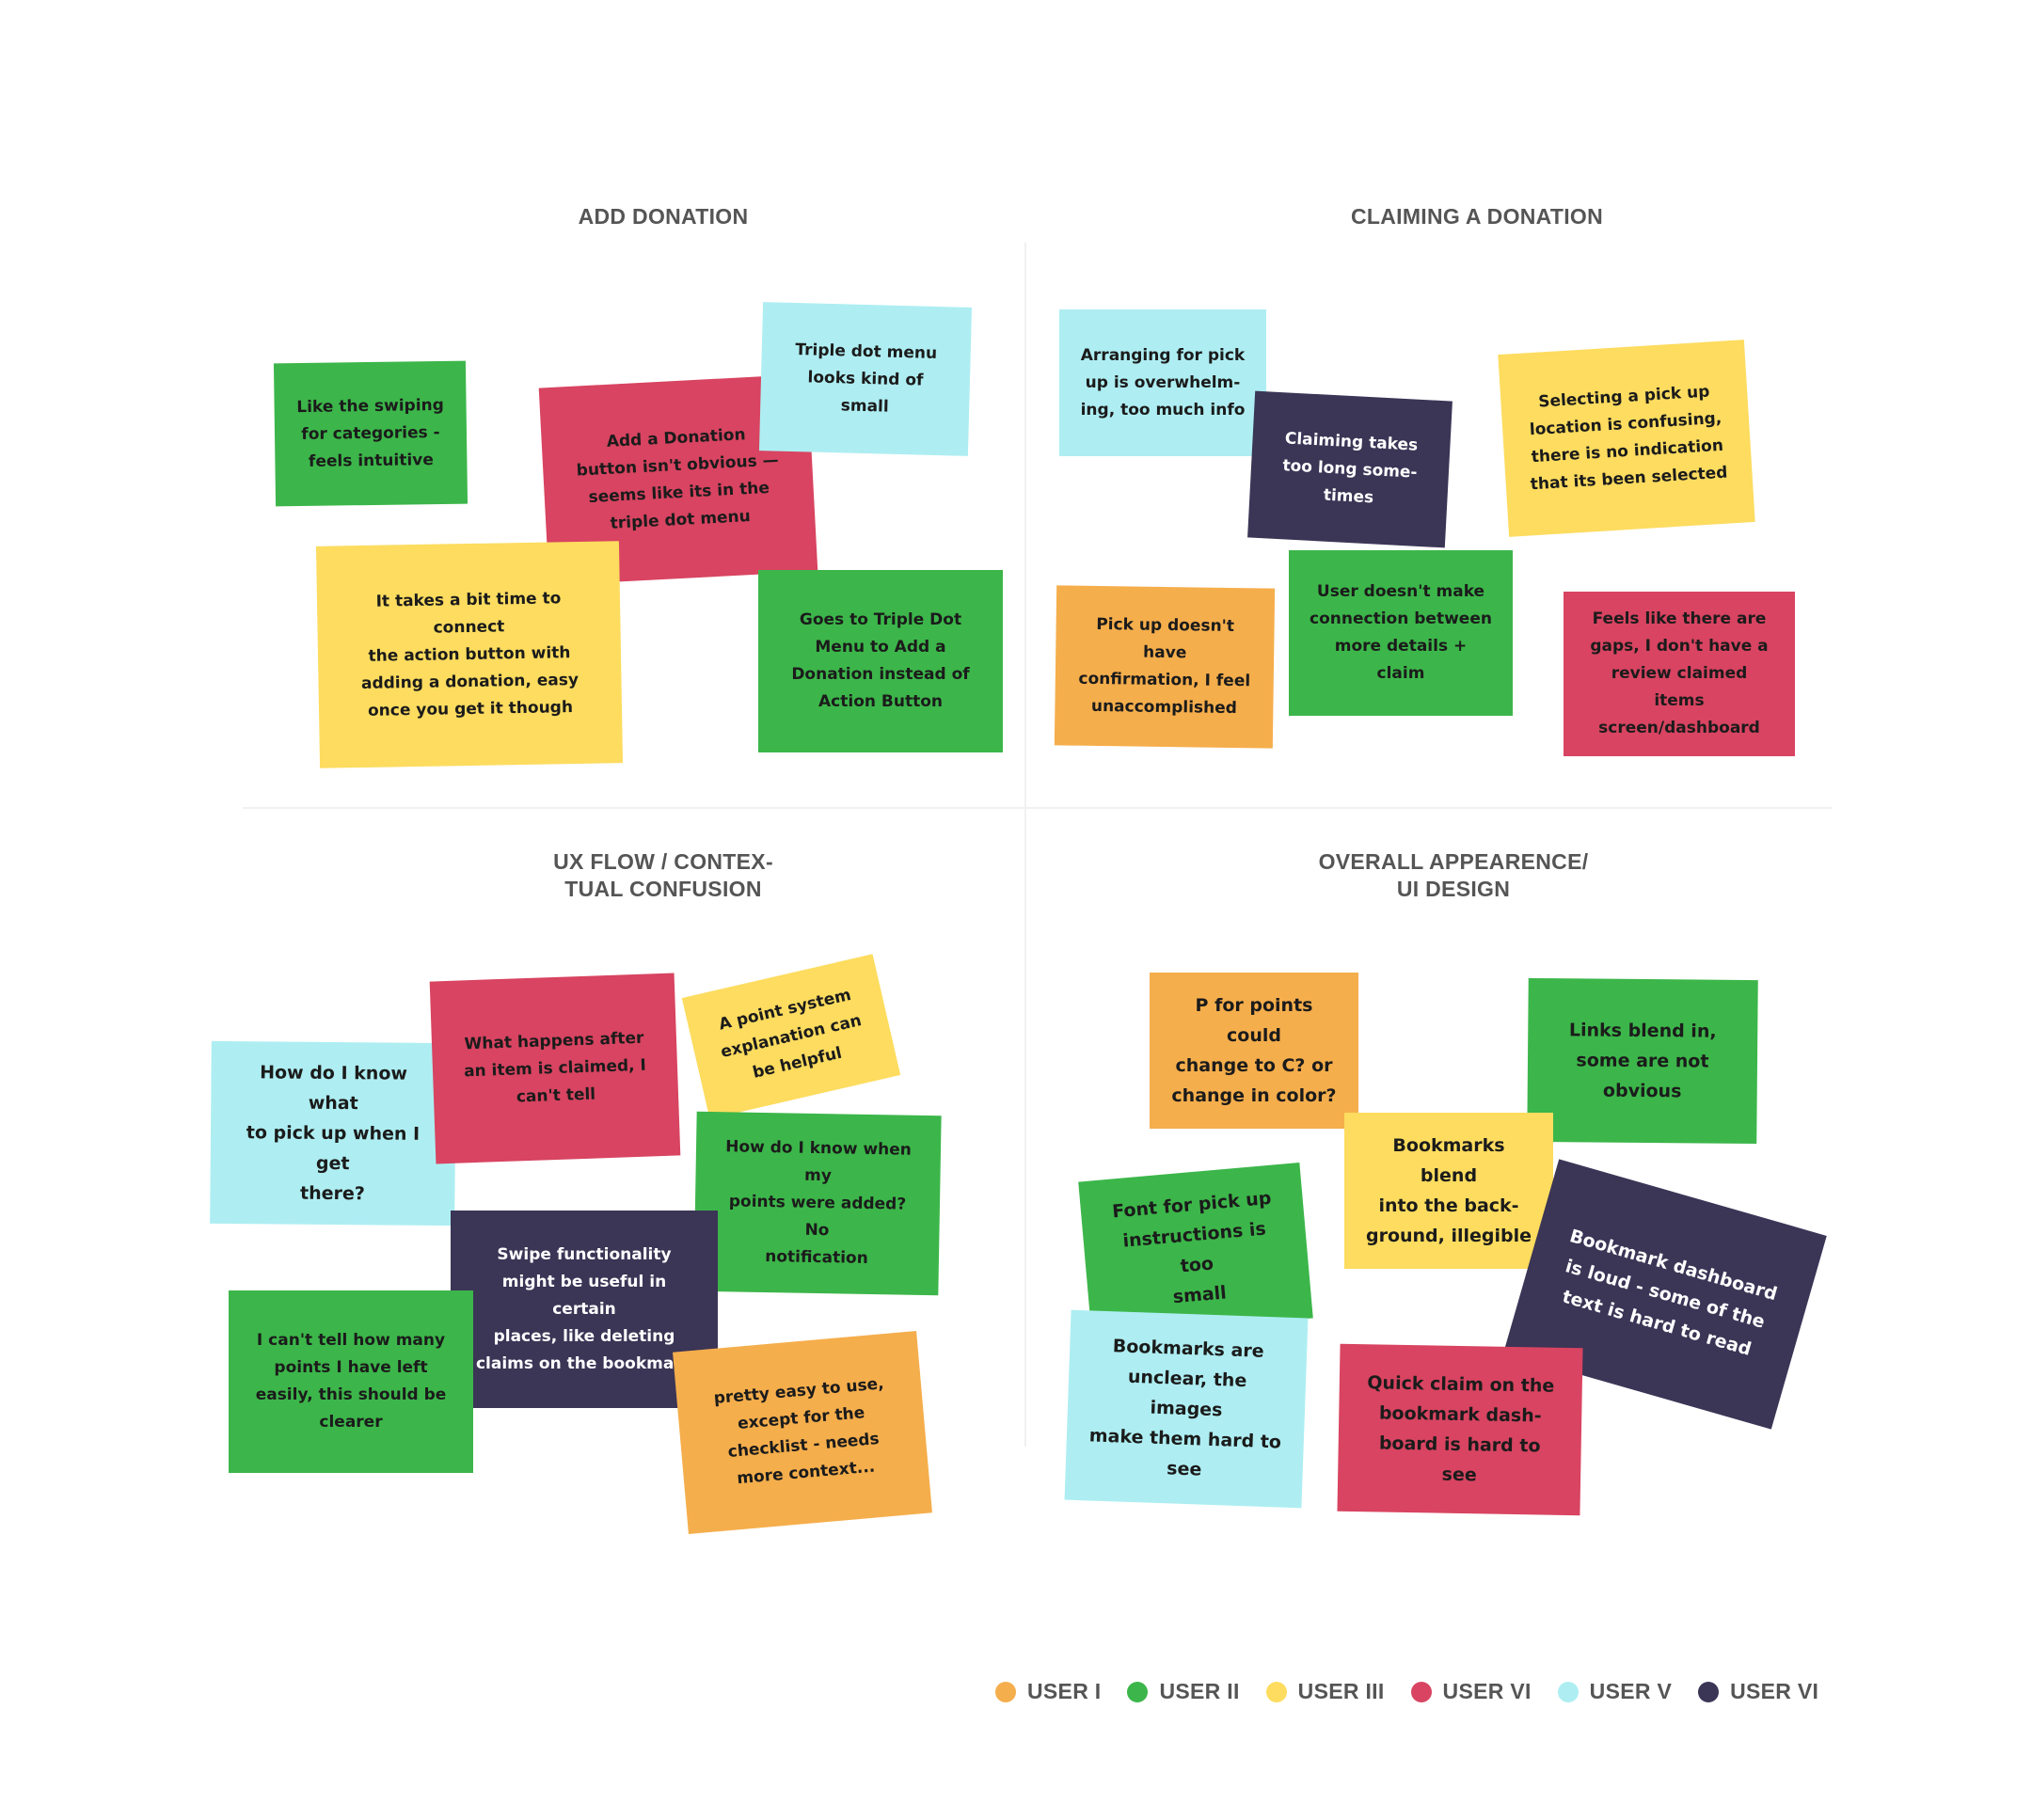  I want to click on sticky-note-navy: Claiming takes too long some- times, so click(1350, 469).